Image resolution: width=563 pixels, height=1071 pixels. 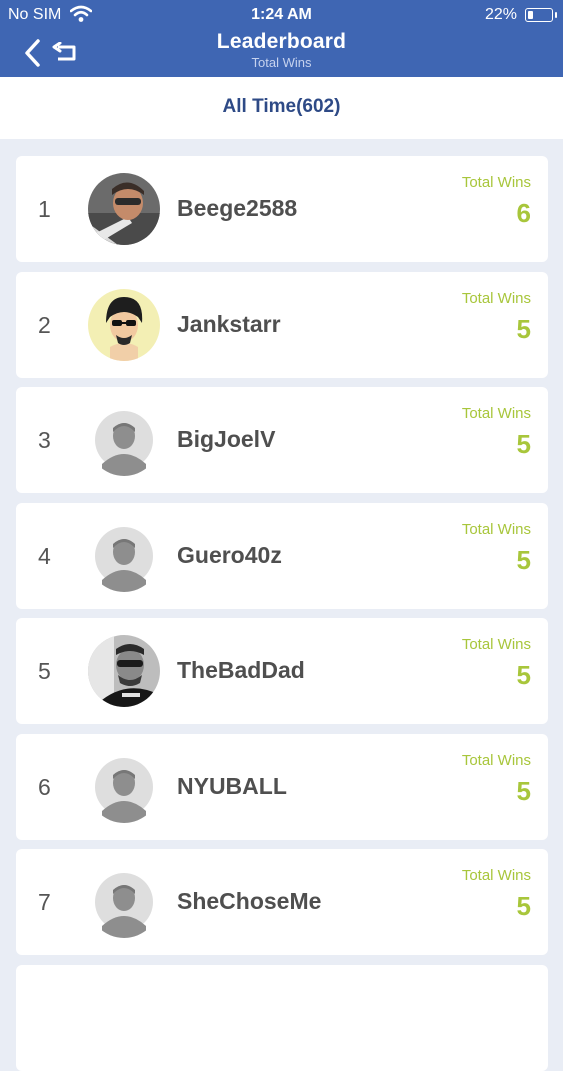 I want to click on leaderboard-row: 4 Guero40z Total Wins 5, so click(x=282, y=556).